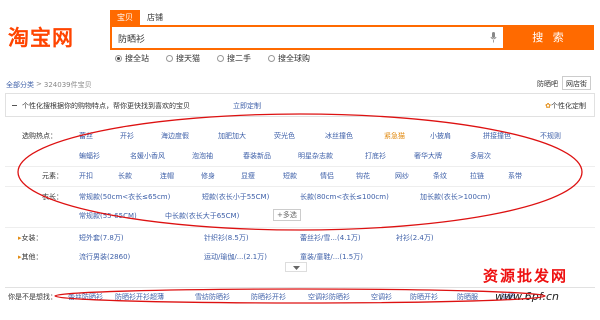  Describe the element at coordinates (344, 197) in the screenshot. I see `filter-option: 长款(80cm<衣长≤100cm)` at that location.